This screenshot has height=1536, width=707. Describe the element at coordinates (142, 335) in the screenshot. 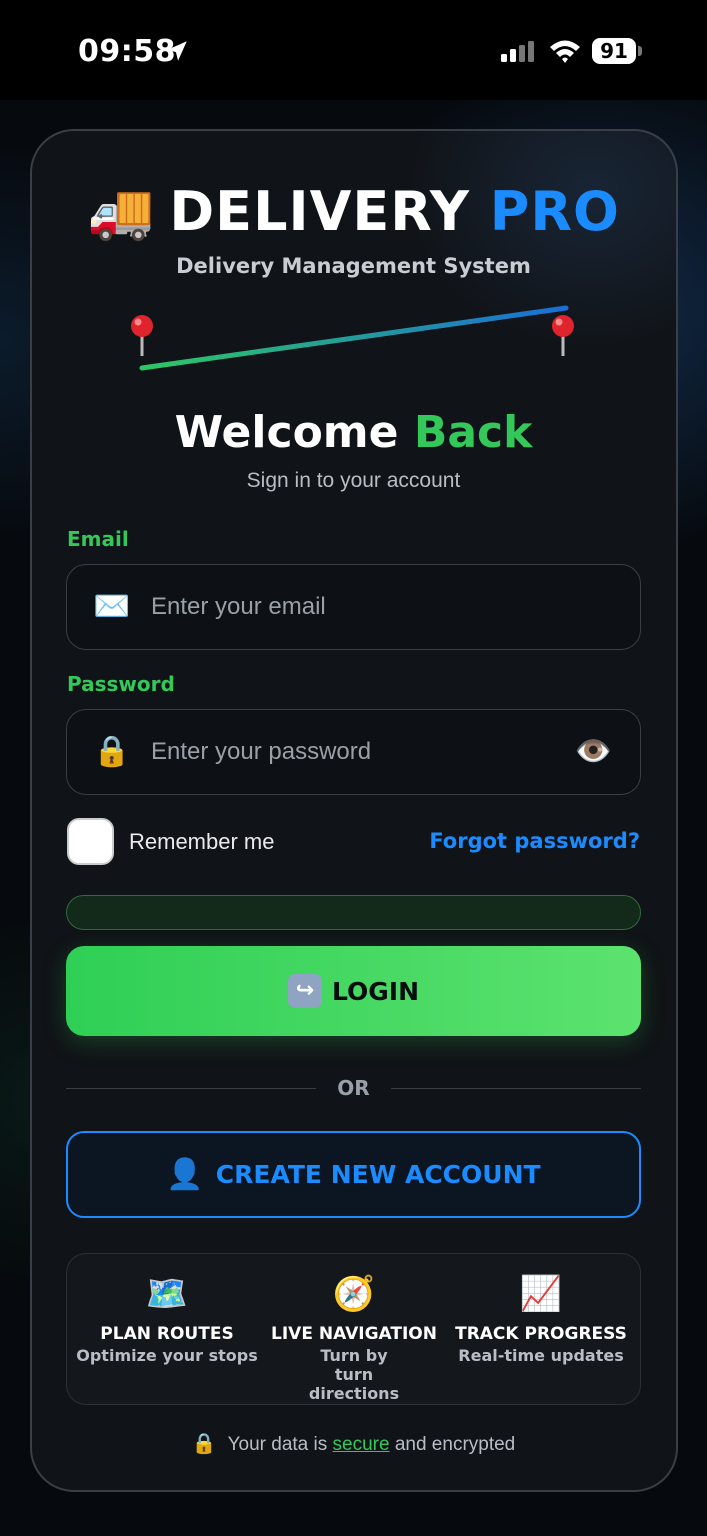

I see `start-pin-icon` at that location.